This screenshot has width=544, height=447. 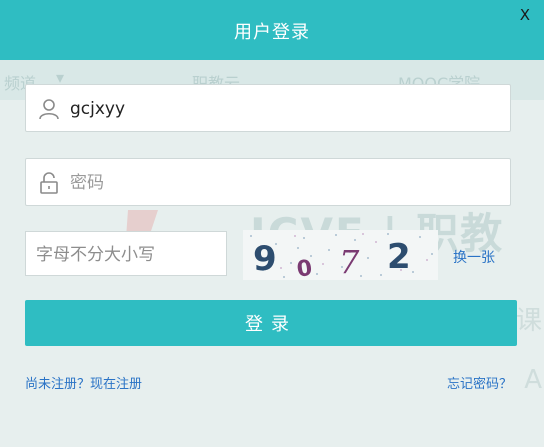 I want to click on captcha-char: 2, so click(x=399, y=257).